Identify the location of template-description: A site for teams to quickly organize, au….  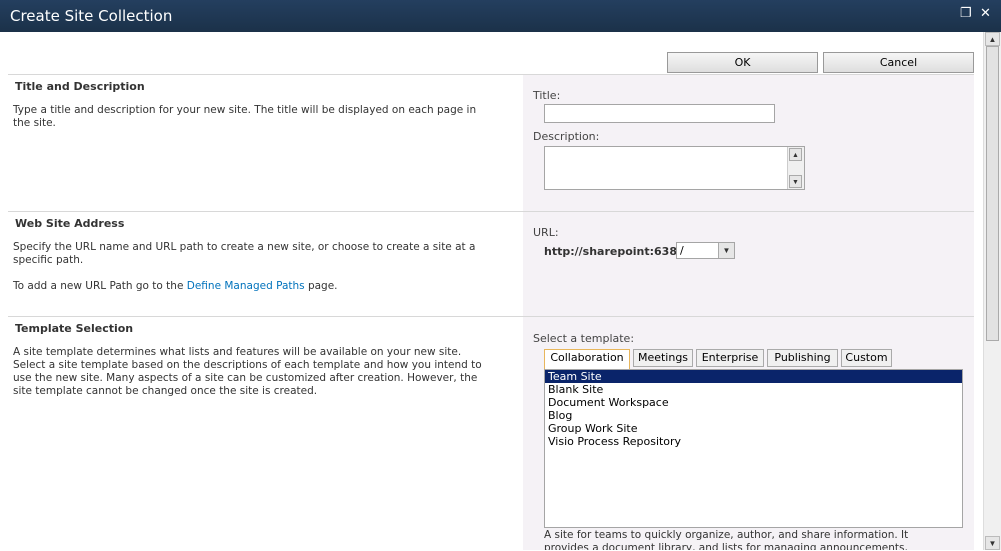
(726, 539).